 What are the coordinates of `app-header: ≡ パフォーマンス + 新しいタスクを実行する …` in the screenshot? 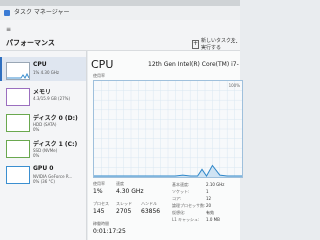 It's located at (120, 35).